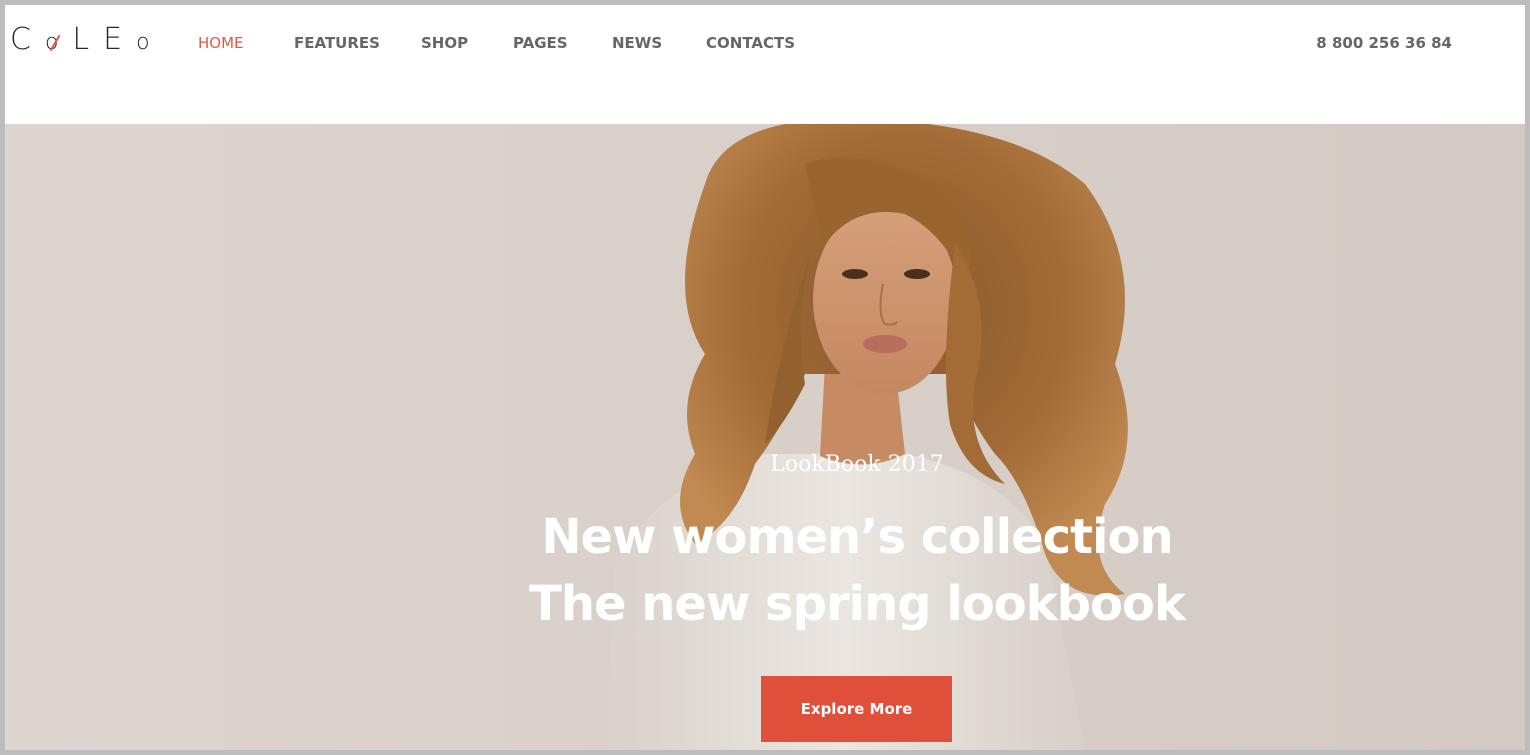  I want to click on logo-letter-c: C, so click(27, 39).